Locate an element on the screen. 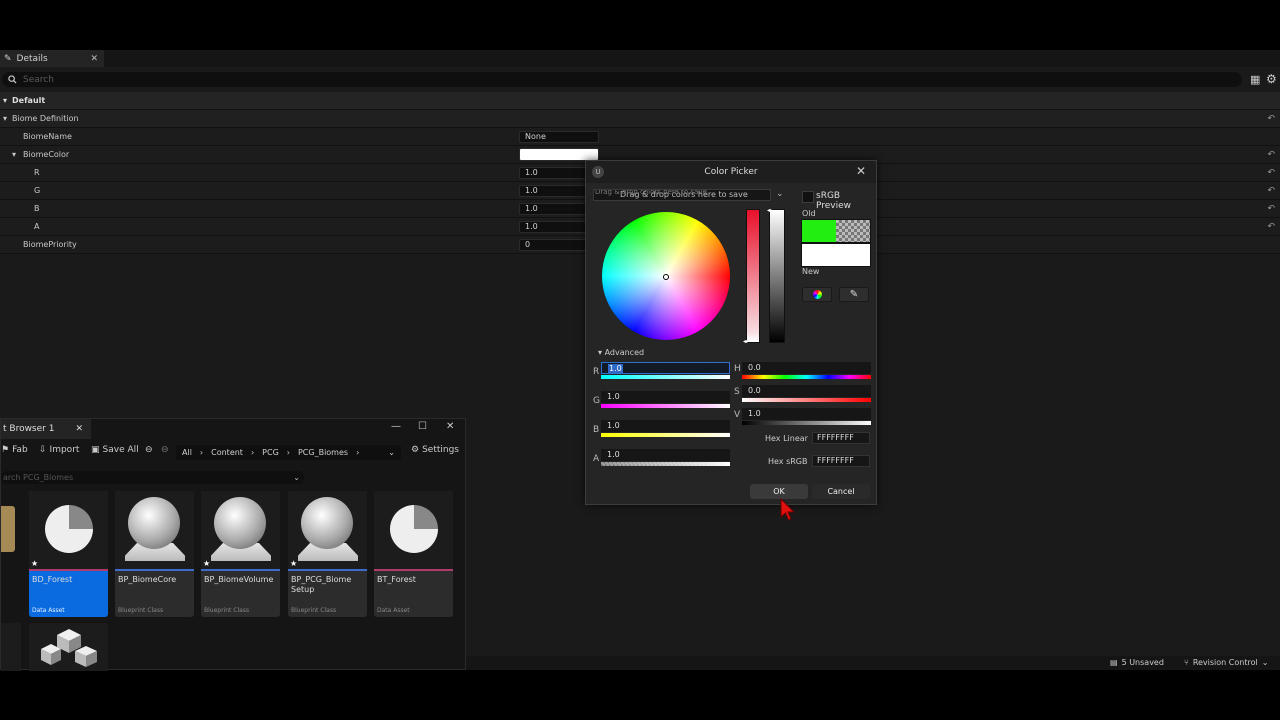 The image size is (1280, 720). asset-thumbnail: ★ is located at coordinates (68, 530).